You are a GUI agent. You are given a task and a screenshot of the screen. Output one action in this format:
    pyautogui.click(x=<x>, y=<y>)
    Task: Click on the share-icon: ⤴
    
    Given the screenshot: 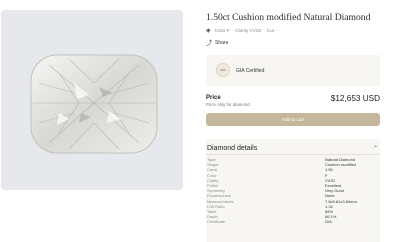 What is the action you would take?
    pyautogui.click(x=209, y=44)
    